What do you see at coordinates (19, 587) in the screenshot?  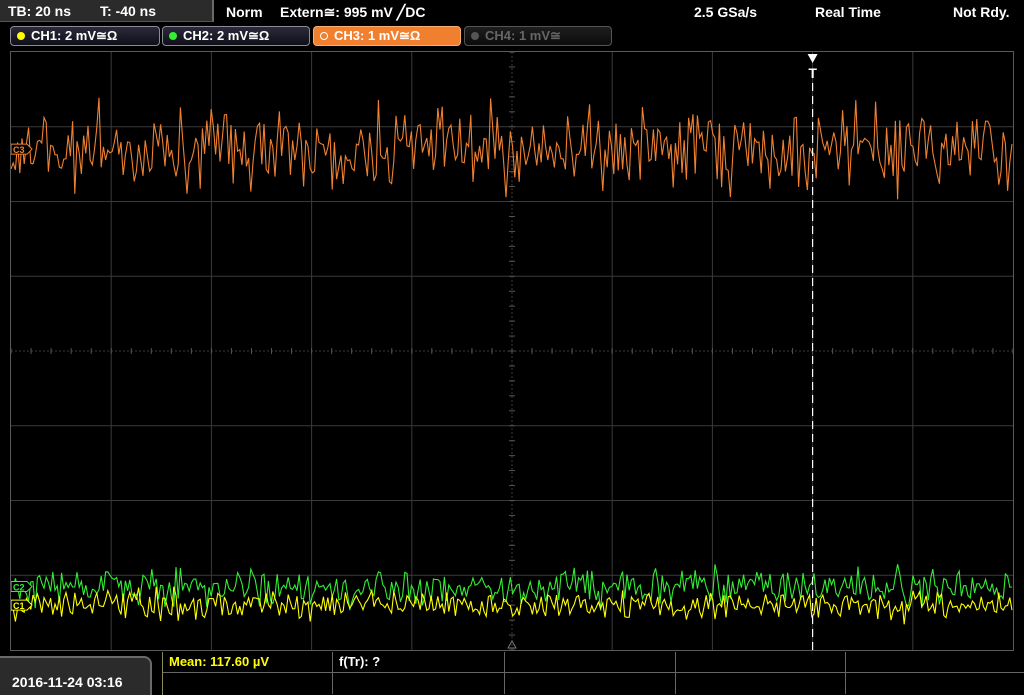 I see `channel-marker-label: C2` at bounding box center [19, 587].